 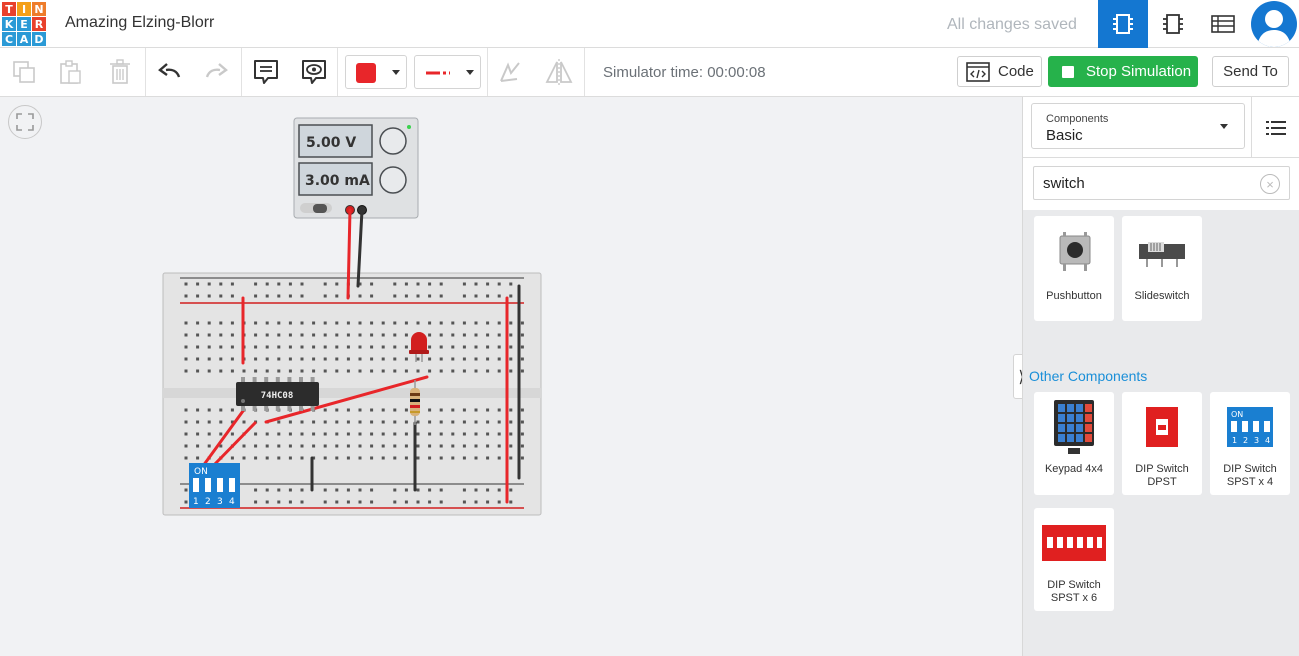 I want to click on component-name: Keypad 4x4, so click(x=1074, y=469).